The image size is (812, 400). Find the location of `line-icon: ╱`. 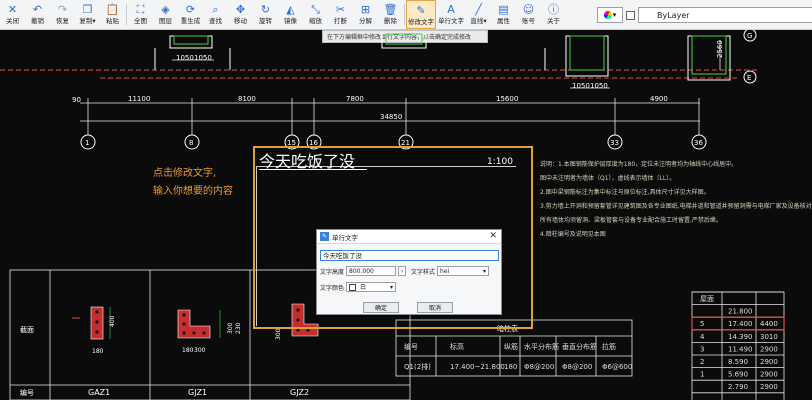

line-icon: ╱ is located at coordinates (478, 9).